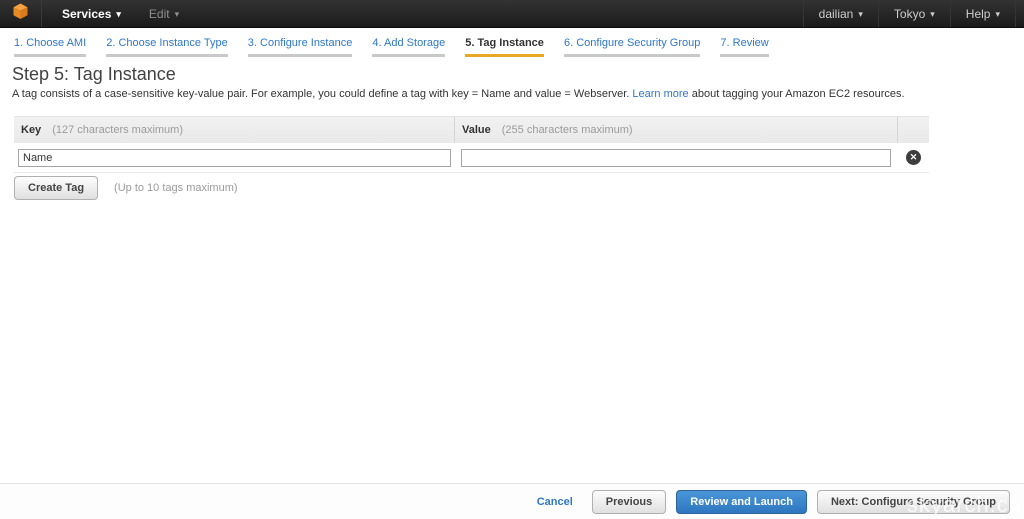 This screenshot has width=1024, height=519. What do you see at coordinates (56, 188) in the screenshot?
I see `create-tag-button: Create Tag` at bounding box center [56, 188].